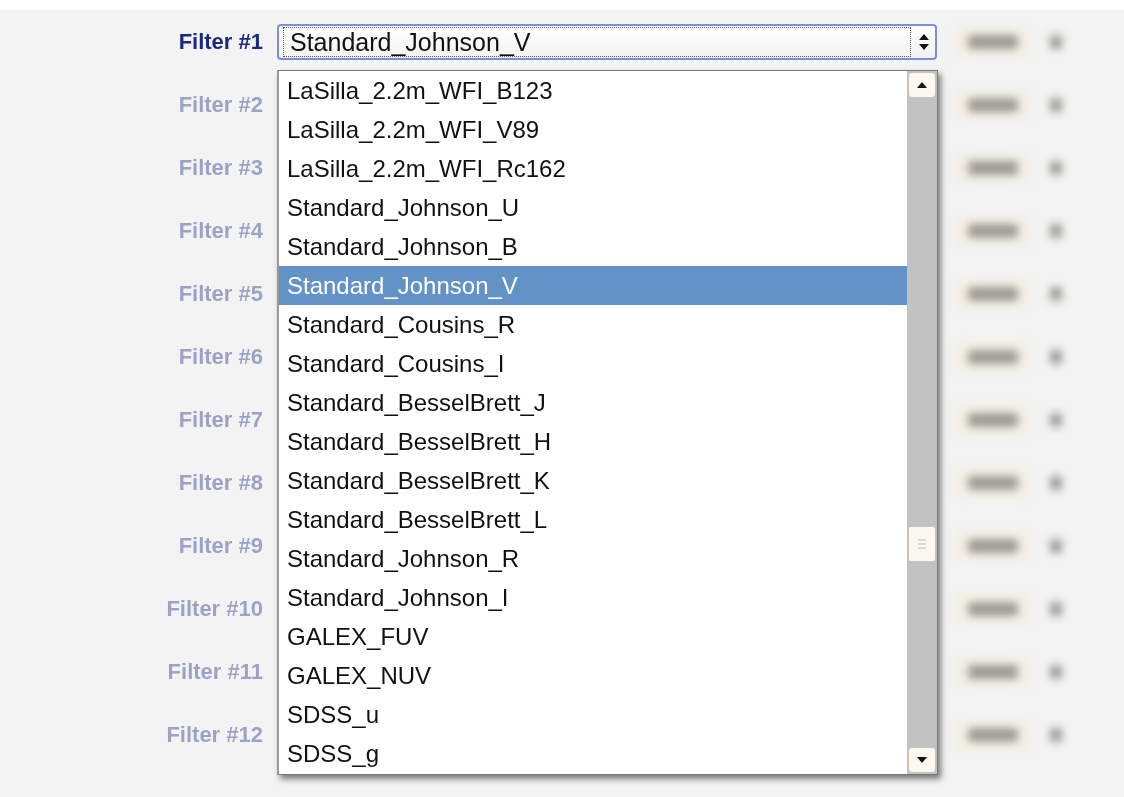 Image resolution: width=1124 pixels, height=797 pixels. Describe the element at coordinates (220, 230) in the screenshot. I see `filter-label: Filter #4` at that location.